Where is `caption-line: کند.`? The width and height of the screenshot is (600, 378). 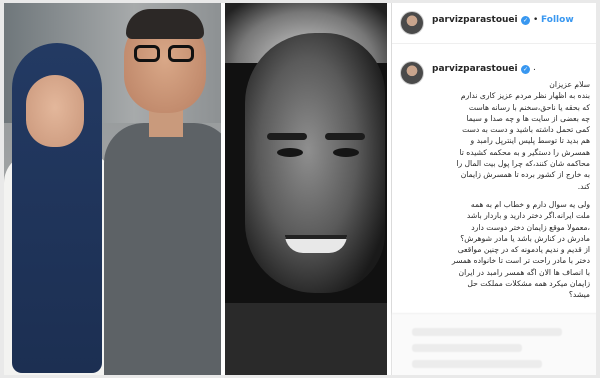 caption-line: کند. is located at coordinates (583, 186).